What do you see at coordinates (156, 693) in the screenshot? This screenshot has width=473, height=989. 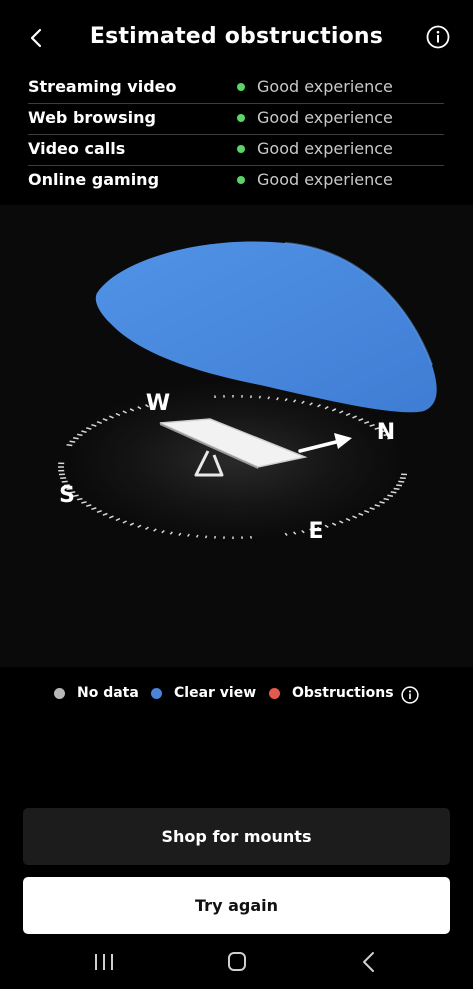 I see `clear-view-dot` at bounding box center [156, 693].